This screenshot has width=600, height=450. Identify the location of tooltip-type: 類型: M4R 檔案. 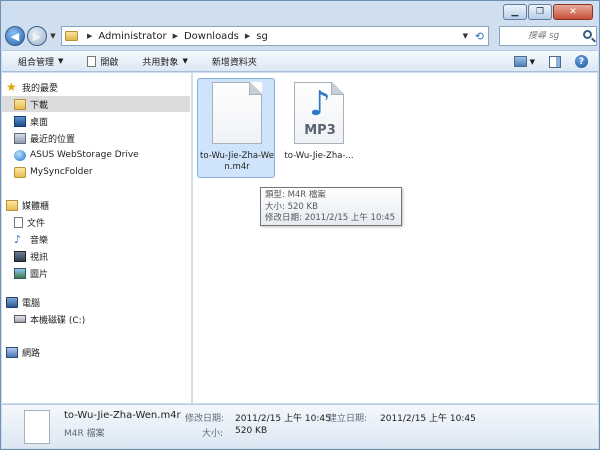
(295, 195).